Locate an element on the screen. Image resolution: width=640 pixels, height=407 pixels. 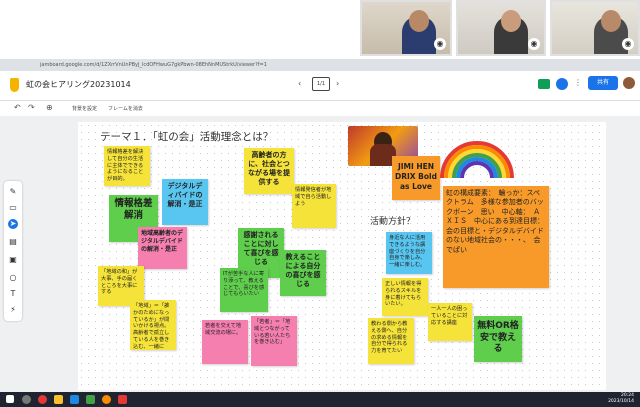
eraser-icon: ▭ is located at coordinates (13, 208).